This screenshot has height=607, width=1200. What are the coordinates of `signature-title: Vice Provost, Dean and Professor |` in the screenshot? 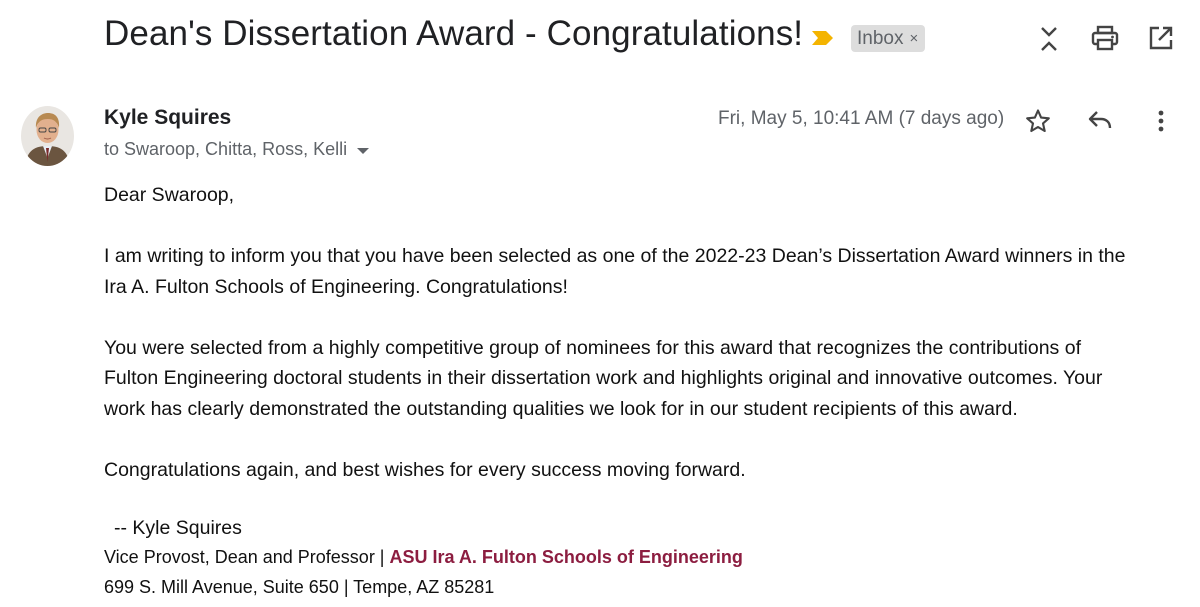 It's located at (247, 557).